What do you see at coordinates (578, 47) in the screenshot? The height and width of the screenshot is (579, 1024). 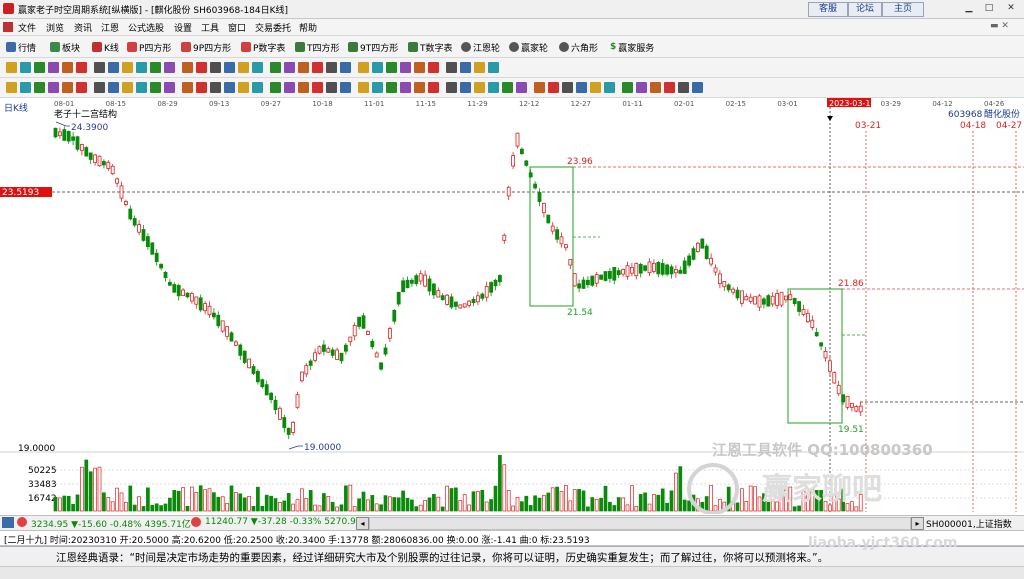 I see `tb-hexagon-button: 六角形` at bounding box center [578, 47].